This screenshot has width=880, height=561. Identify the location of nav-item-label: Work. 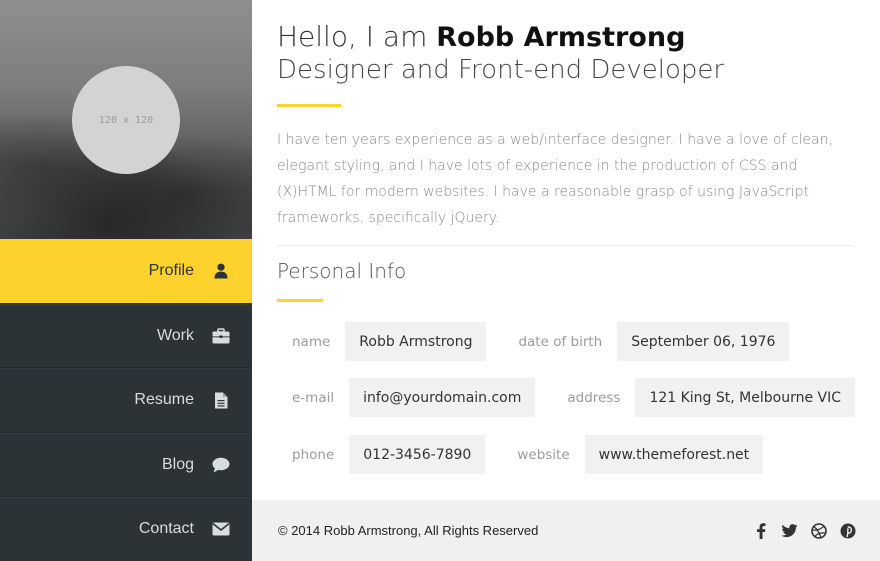
(175, 335).